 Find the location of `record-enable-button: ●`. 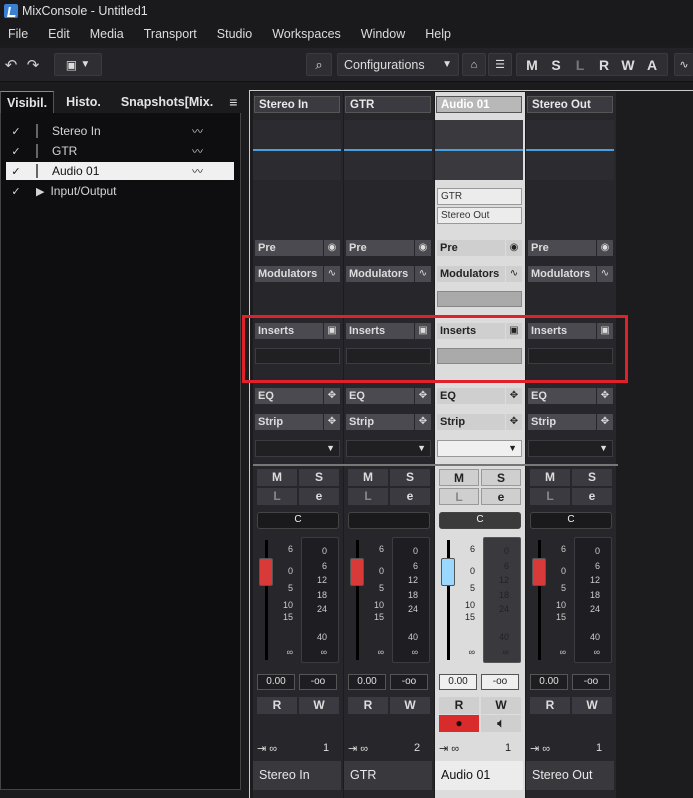

record-enable-button: ● is located at coordinates (459, 723).